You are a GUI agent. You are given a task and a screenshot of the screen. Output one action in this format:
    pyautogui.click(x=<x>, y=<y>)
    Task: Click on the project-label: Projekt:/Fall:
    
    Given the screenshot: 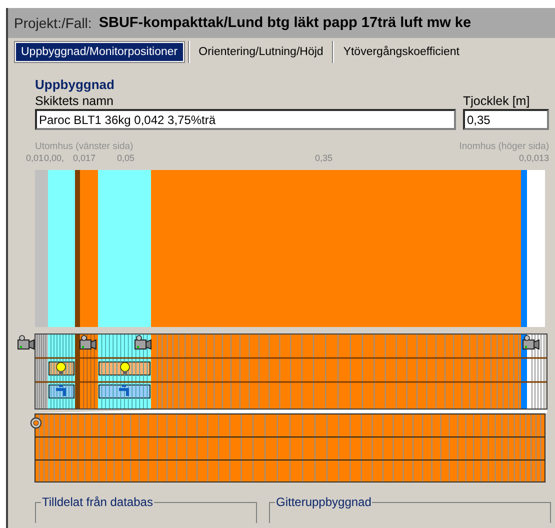 What is the action you would take?
    pyautogui.click(x=53, y=23)
    